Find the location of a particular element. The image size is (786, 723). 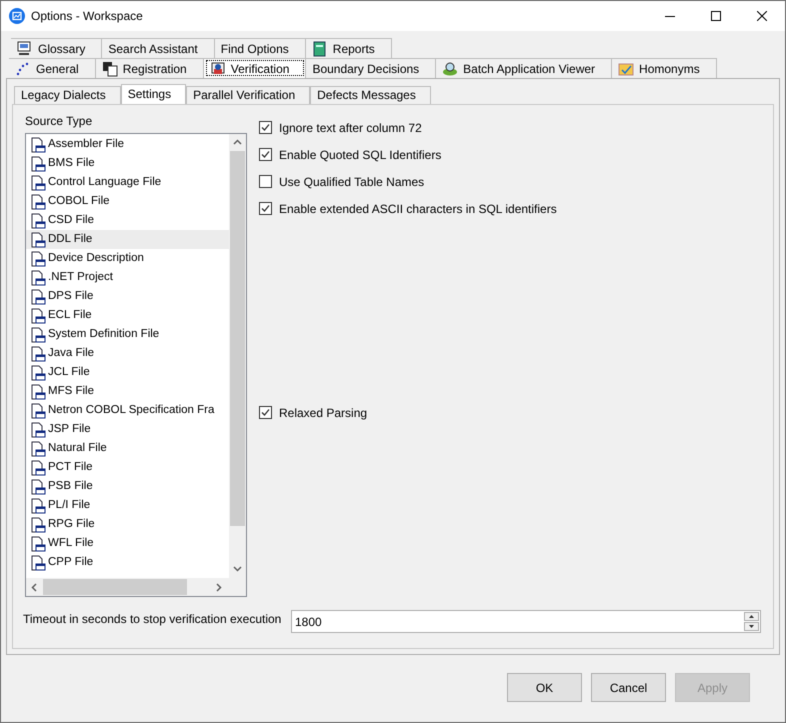

timeout-label: Timeout in seconds to stop verification execution is located at coordinates (152, 620).